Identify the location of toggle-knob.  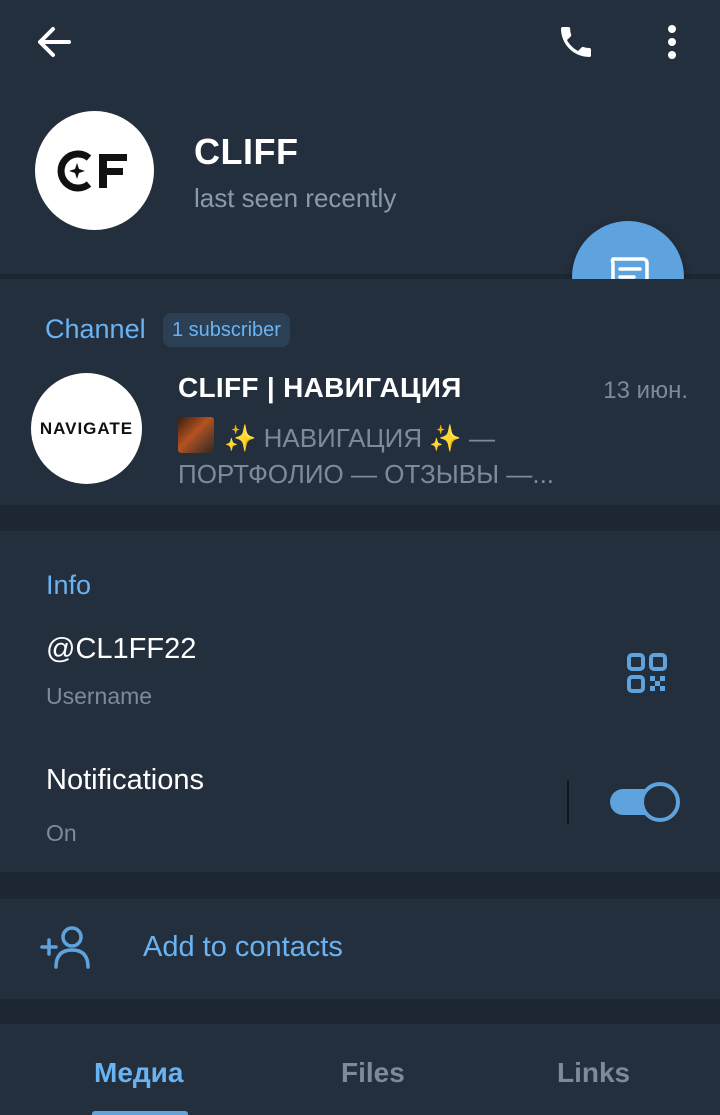
(660, 802).